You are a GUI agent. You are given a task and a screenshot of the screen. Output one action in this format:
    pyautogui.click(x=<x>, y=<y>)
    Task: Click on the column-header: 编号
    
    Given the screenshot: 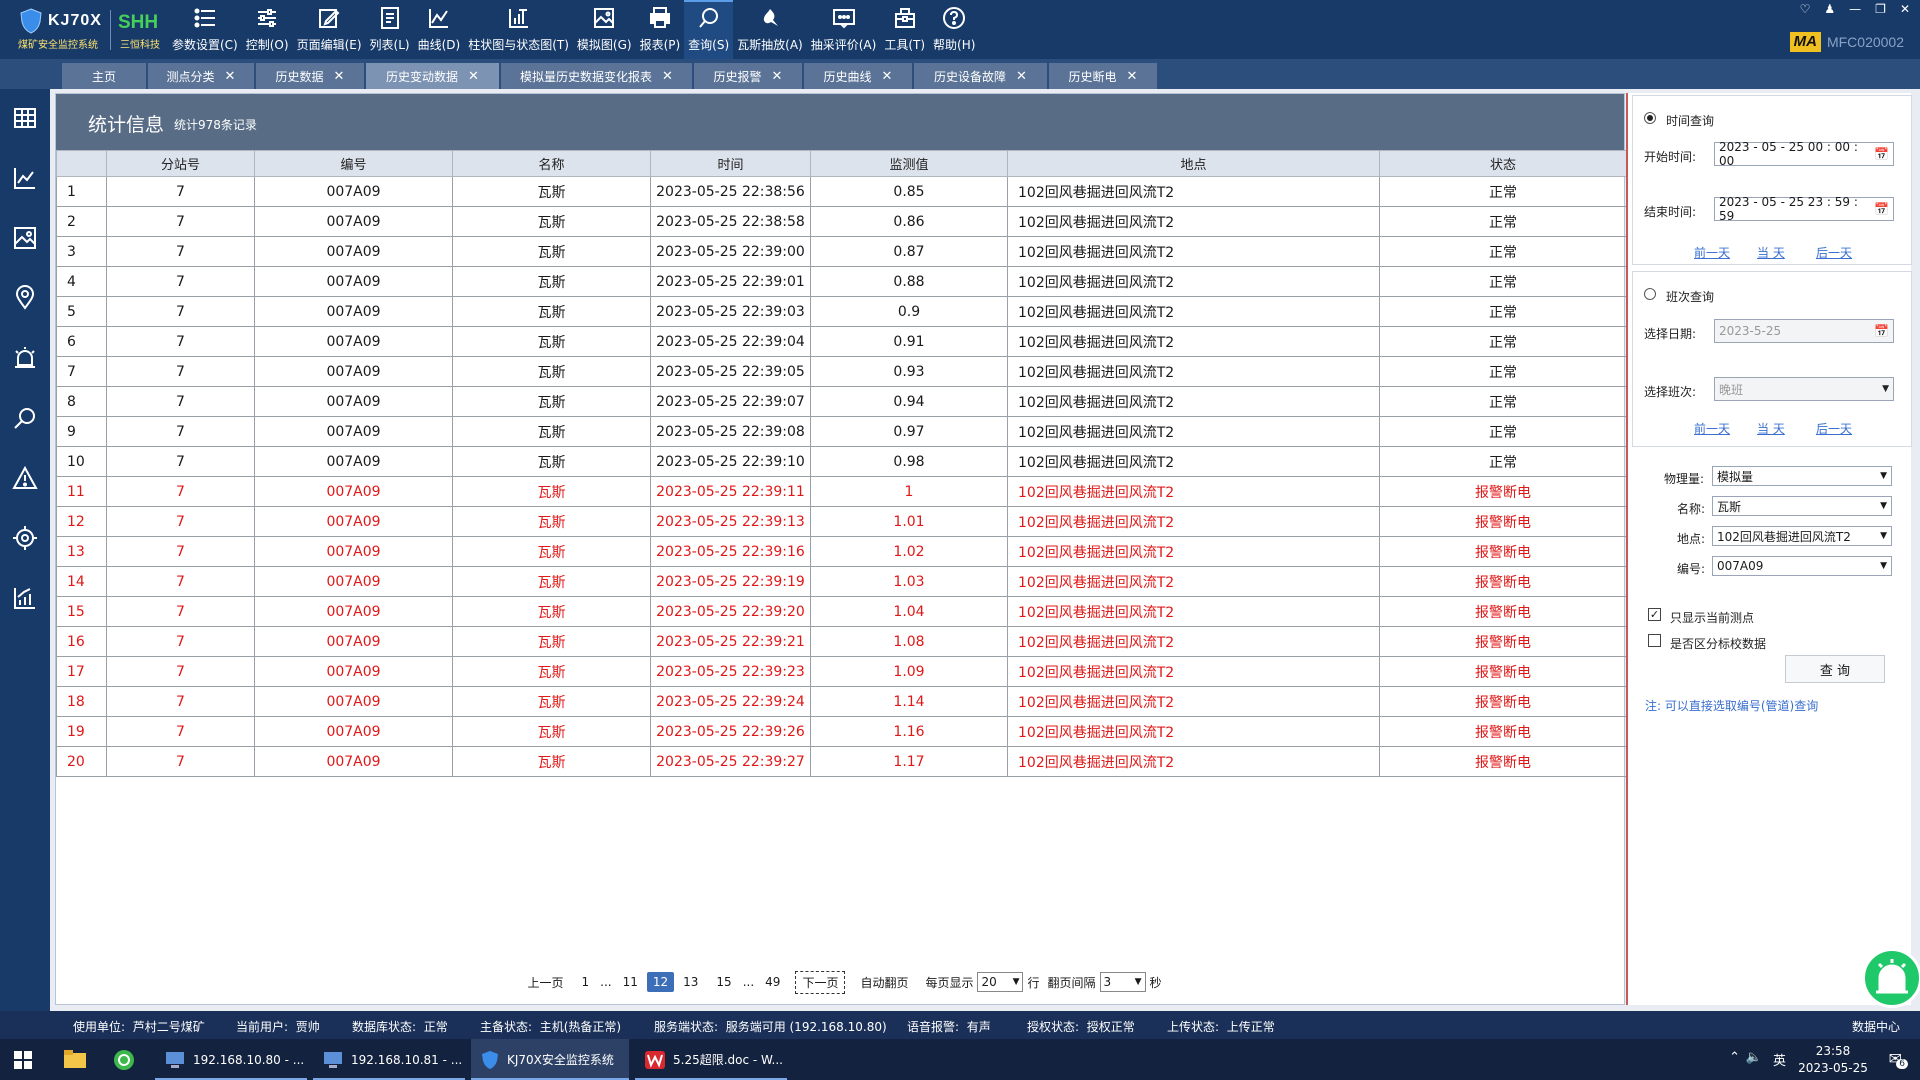 What is the action you would take?
    pyautogui.click(x=353, y=163)
    